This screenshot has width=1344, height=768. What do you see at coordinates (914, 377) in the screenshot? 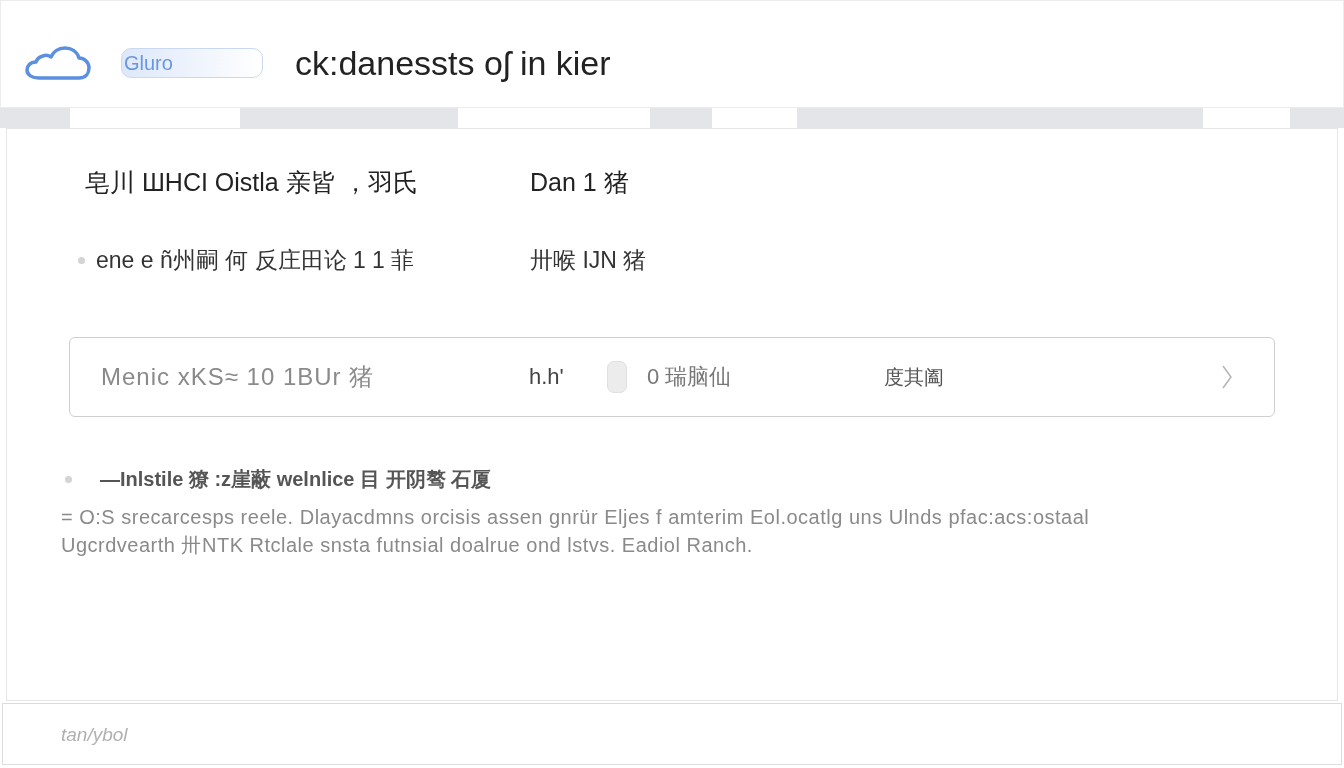
I see `summary-extra: 度其阖` at bounding box center [914, 377].